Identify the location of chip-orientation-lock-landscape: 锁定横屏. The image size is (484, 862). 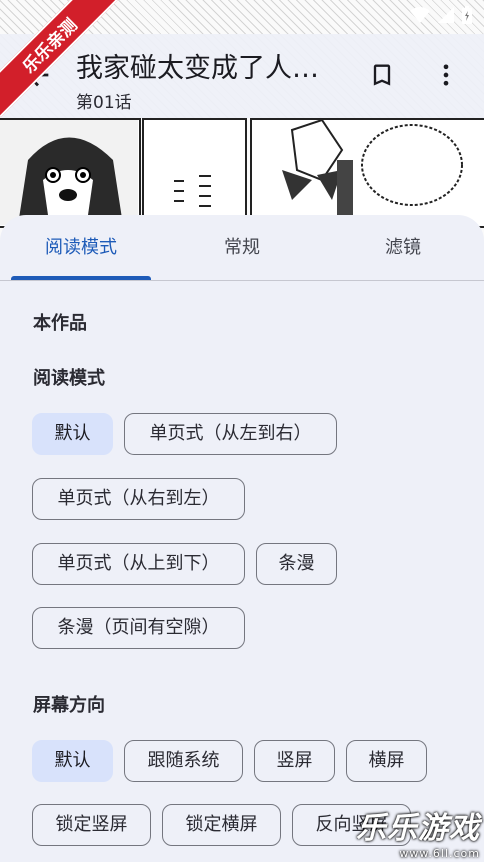
(221, 825).